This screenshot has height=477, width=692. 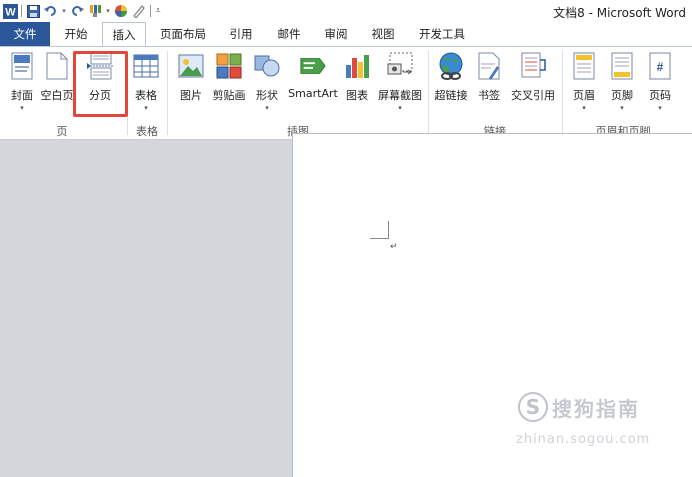 What do you see at coordinates (584, 95) in the screenshot?
I see `header-label: 页眉` at bounding box center [584, 95].